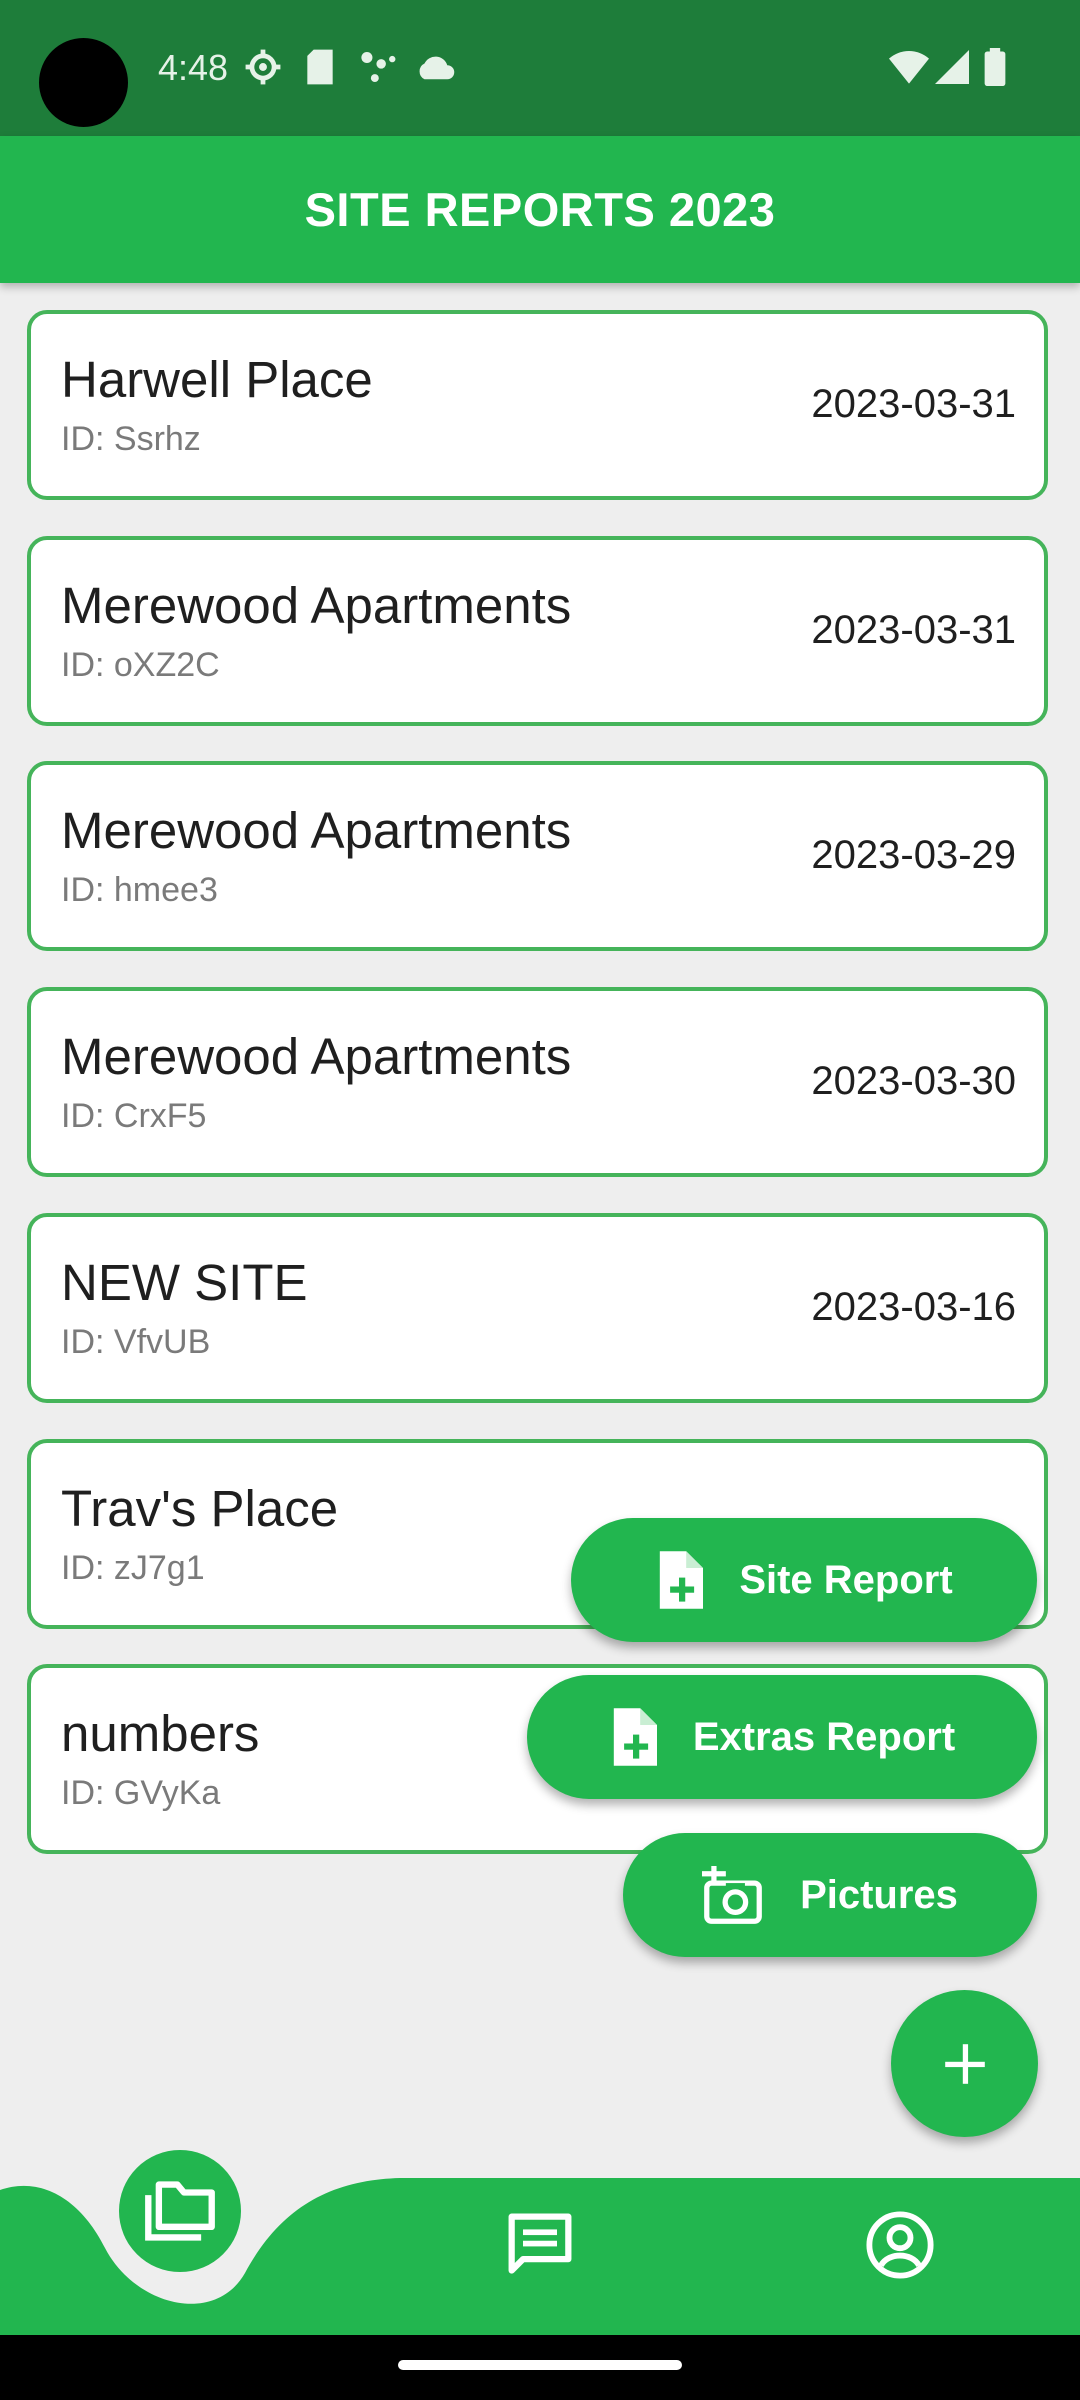 This screenshot has width=1080, height=2400. What do you see at coordinates (846, 1579) in the screenshot?
I see `site-report-label: Site Report` at bounding box center [846, 1579].